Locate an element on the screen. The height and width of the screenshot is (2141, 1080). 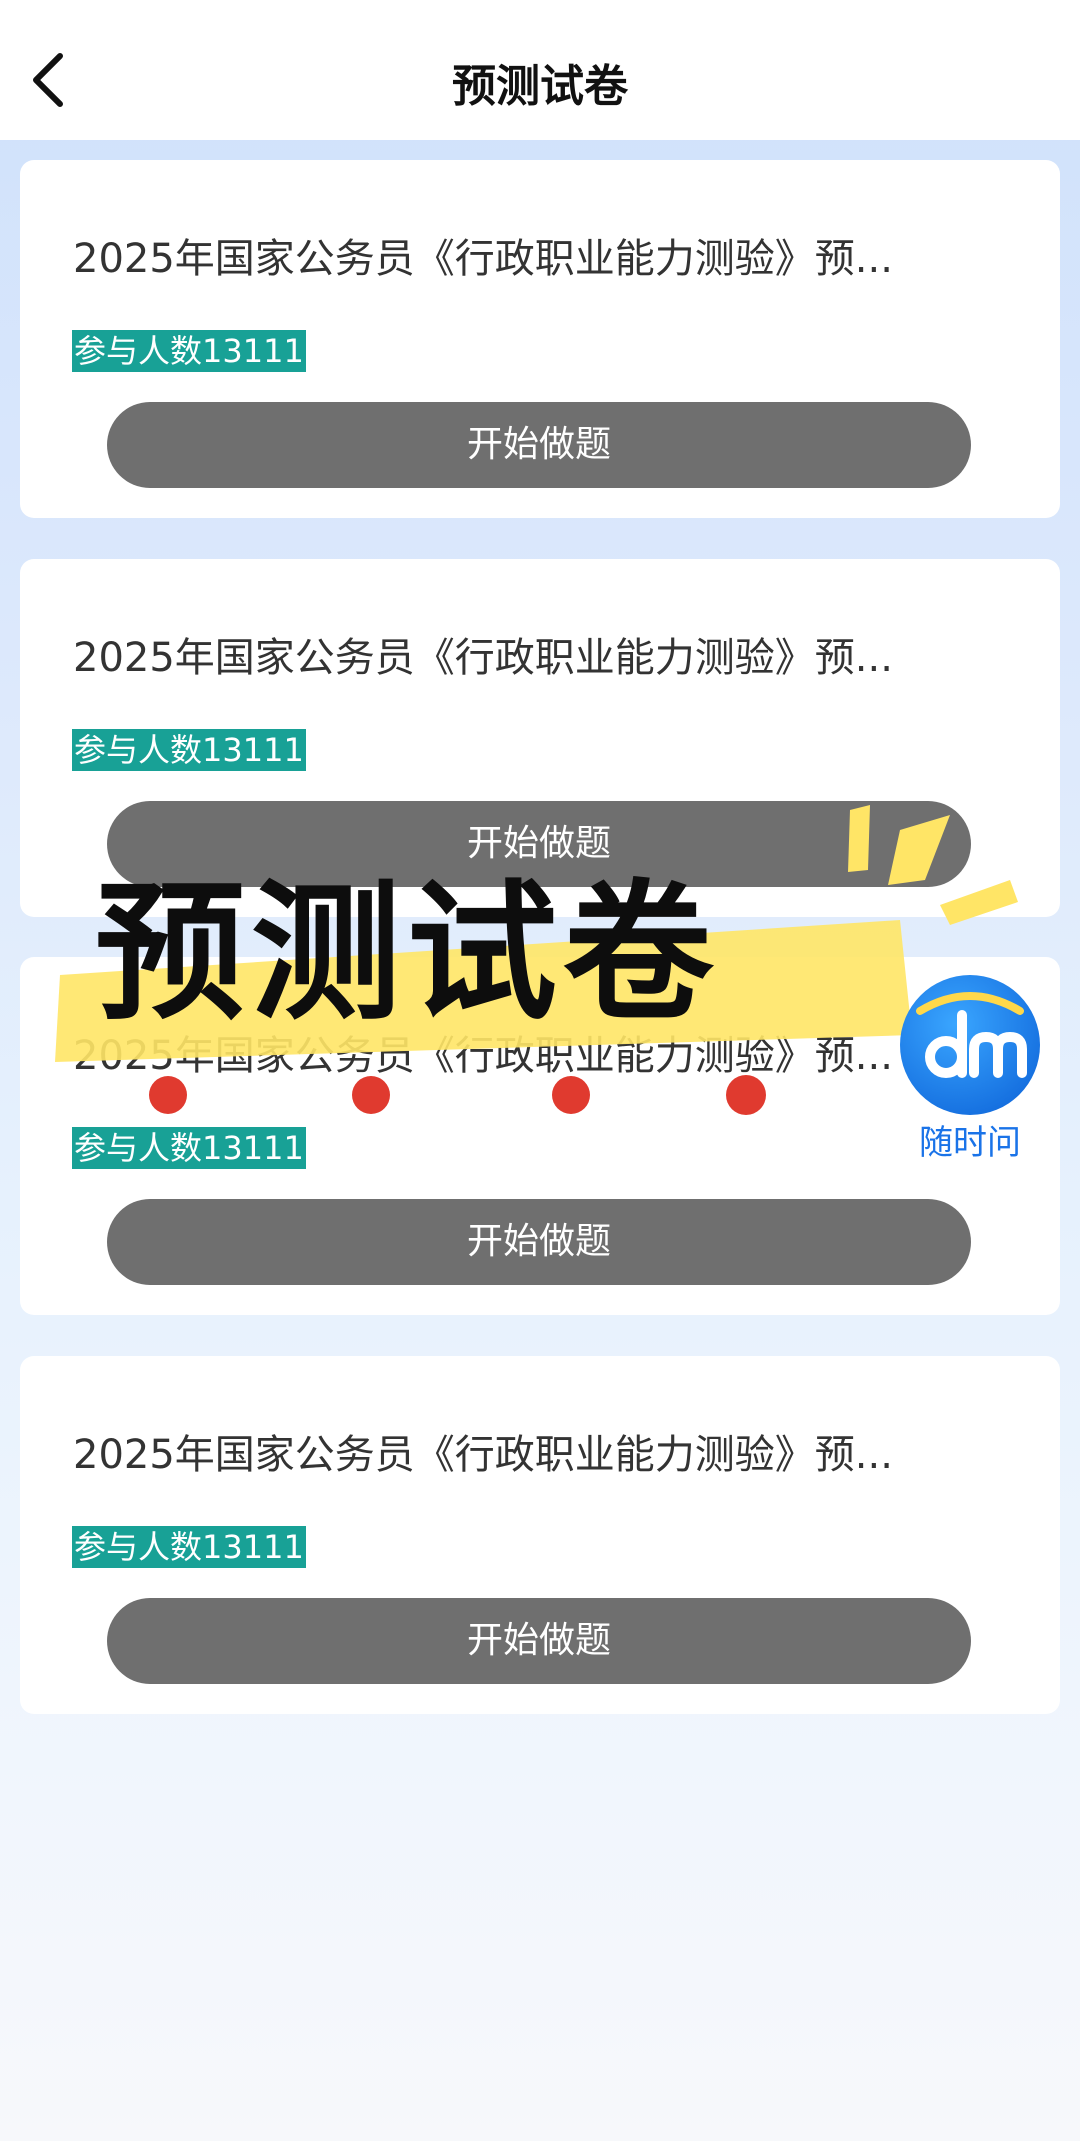
nav-bar: 预测试卷 is located at coordinates (540, 70).